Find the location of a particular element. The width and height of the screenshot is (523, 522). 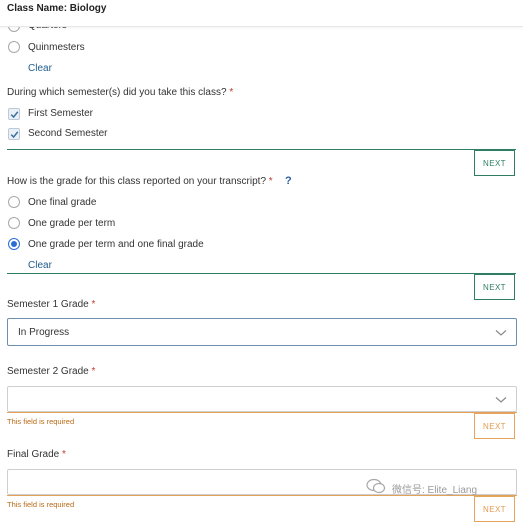

radio-one-final-grade is located at coordinates (14, 202).